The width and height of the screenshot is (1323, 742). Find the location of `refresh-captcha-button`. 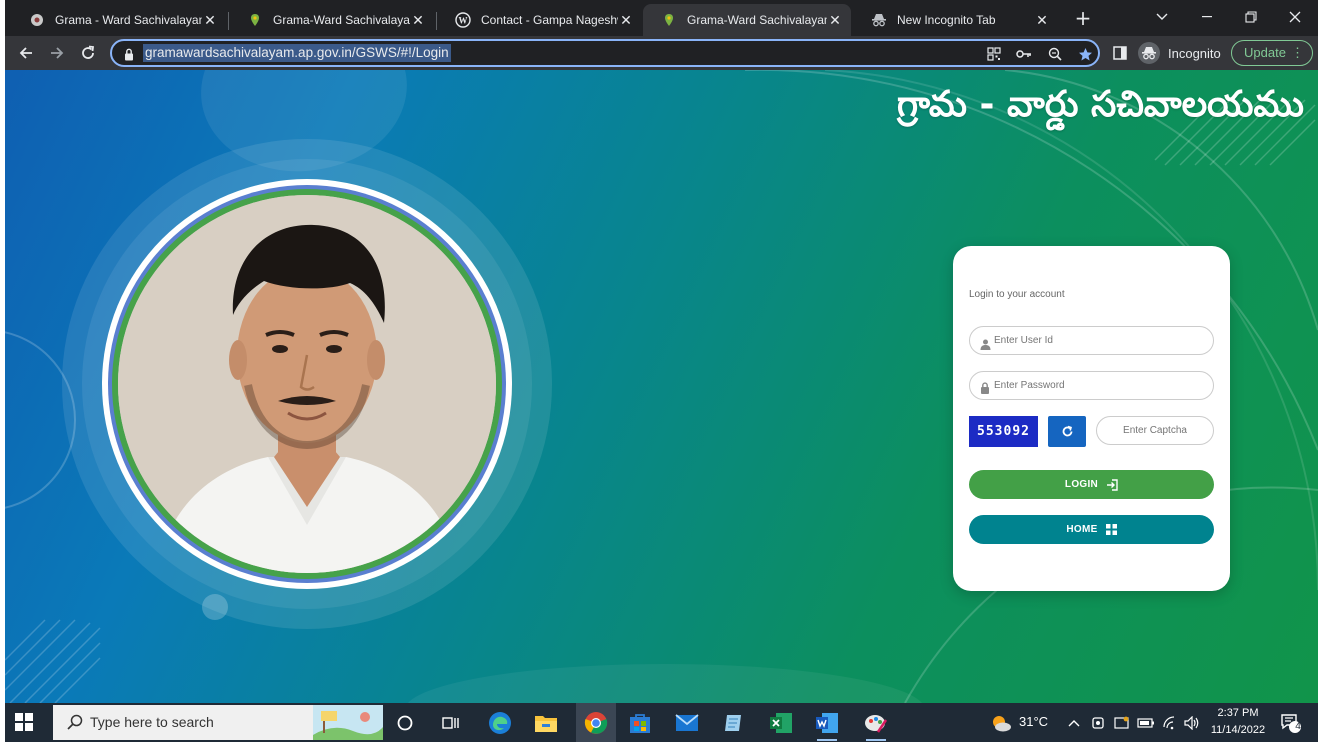

refresh-captcha-button is located at coordinates (1067, 431).